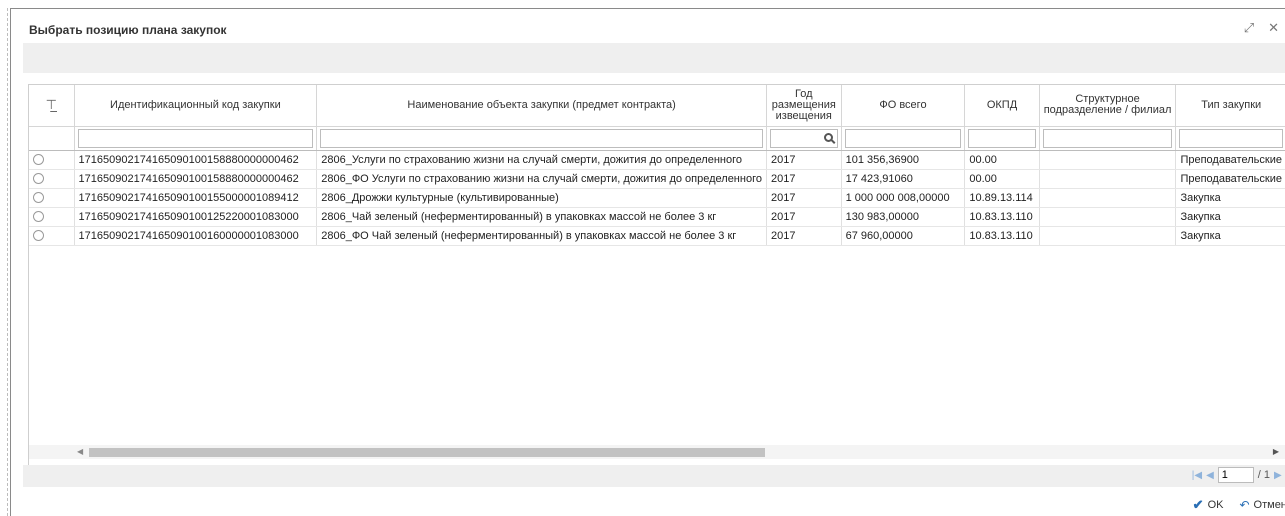 The width and height of the screenshot is (1285, 516). Describe the element at coordinates (903, 236) in the screenshot. I see `cell-fo: 67 960,00000` at that location.